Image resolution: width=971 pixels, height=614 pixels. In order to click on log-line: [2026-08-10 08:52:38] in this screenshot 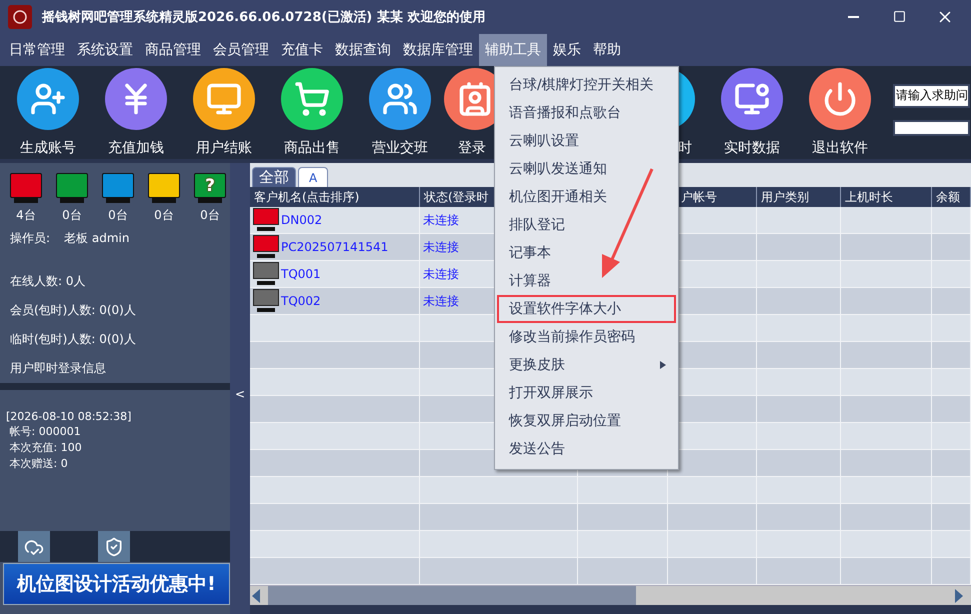, I will do `click(69, 416)`.